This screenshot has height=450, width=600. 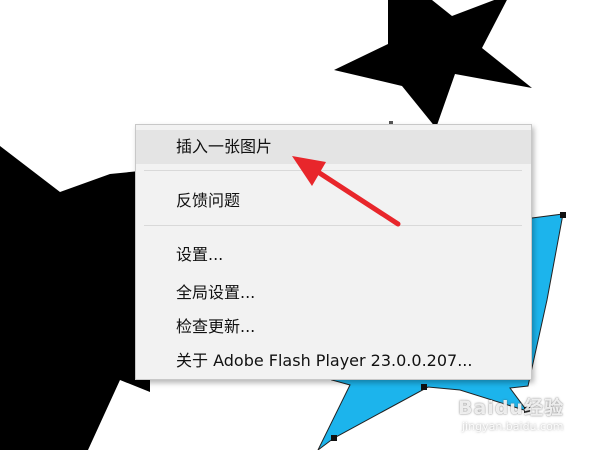 I want to click on menu-item-insert-image: 插入一张图片, so click(x=333, y=147).